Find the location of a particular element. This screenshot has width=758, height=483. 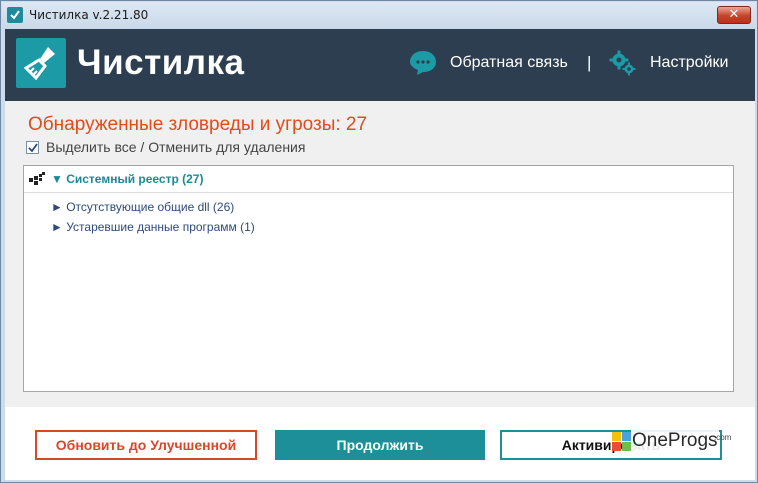

oneprogs-watermark: OneProgs .com is located at coordinates (675, 446).